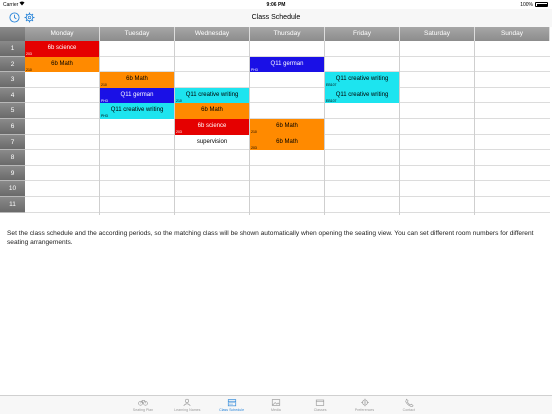 This screenshot has width=552, height=414. I want to click on period-number: 10, so click(12, 189).